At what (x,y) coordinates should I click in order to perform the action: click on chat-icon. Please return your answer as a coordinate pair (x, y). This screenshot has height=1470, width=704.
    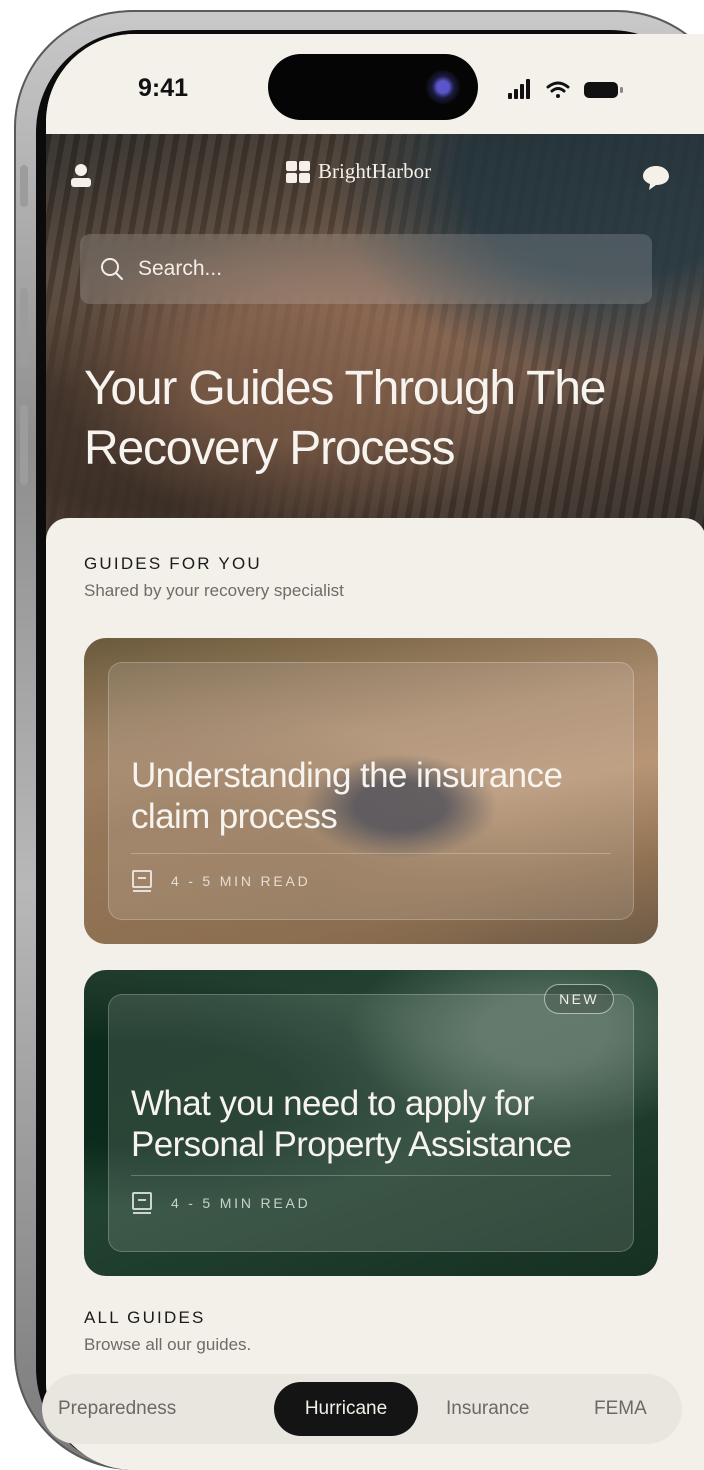
    Looking at the image, I should click on (656, 178).